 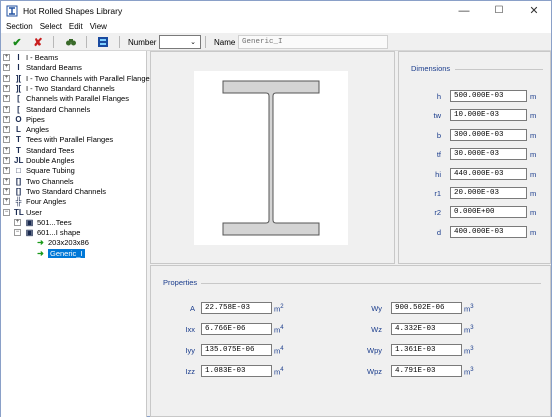 I want to click on property-field: 900.502E-06, so click(x=426, y=308).